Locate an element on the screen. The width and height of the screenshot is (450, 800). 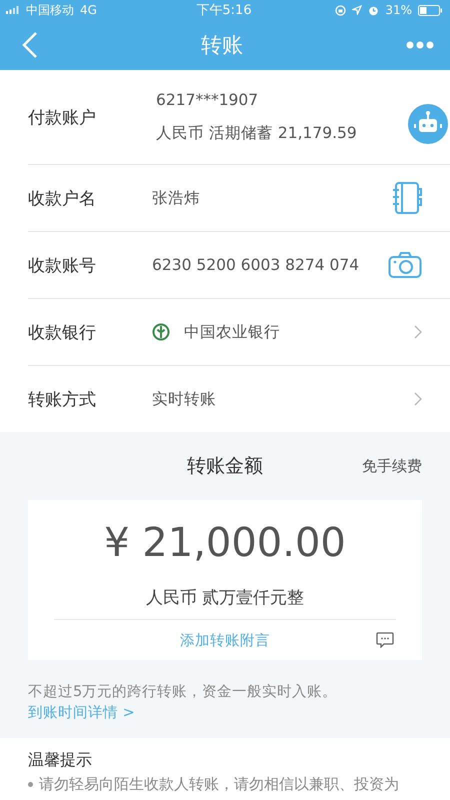
back-icon is located at coordinates (30, 45).